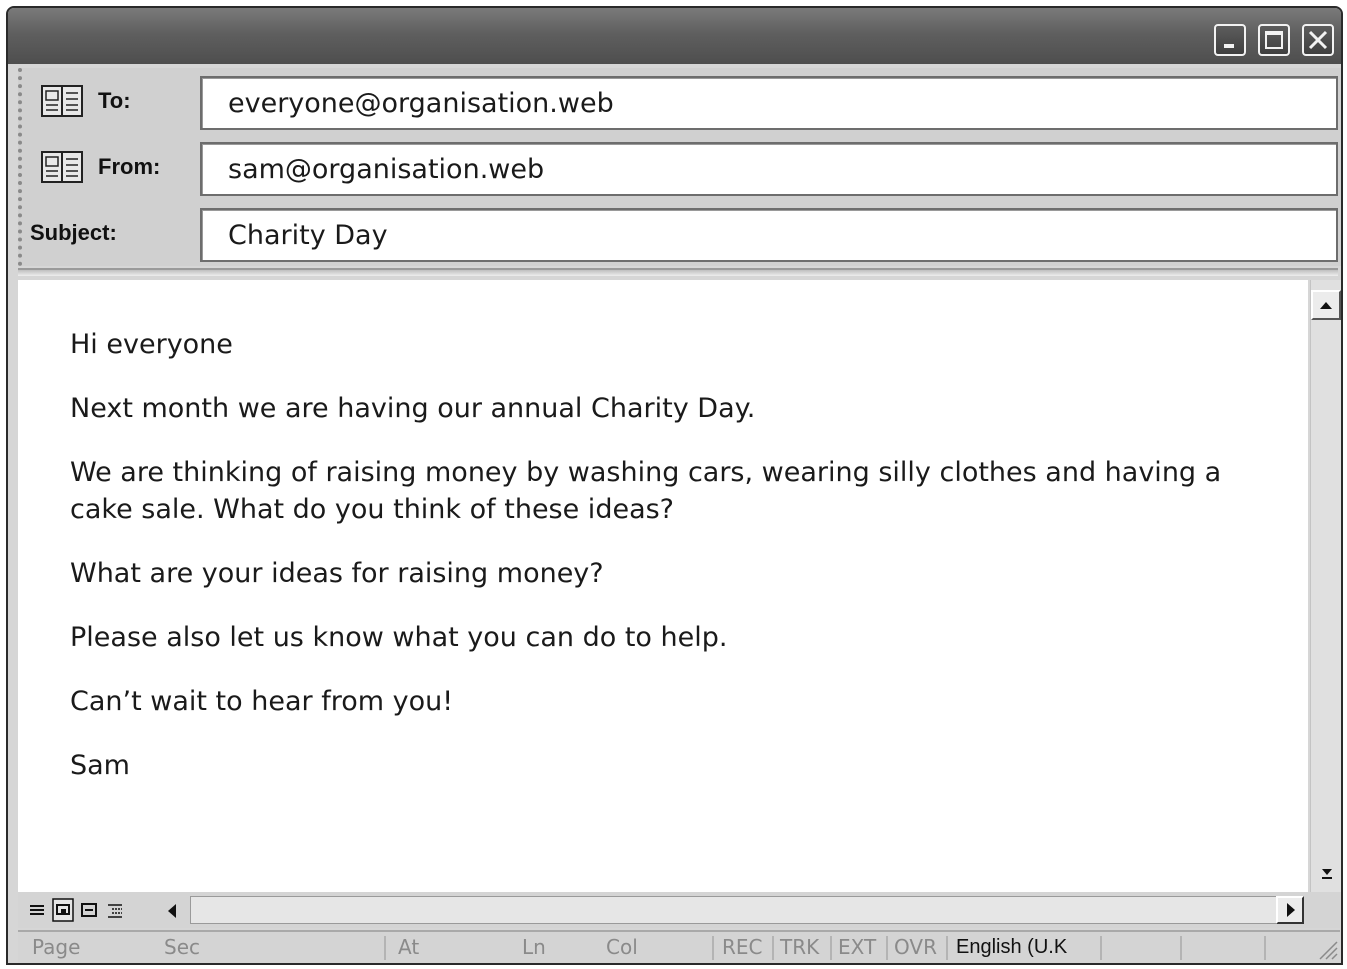  Describe the element at coordinates (129, 166) in the screenshot. I see `from-label: From:` at that location.